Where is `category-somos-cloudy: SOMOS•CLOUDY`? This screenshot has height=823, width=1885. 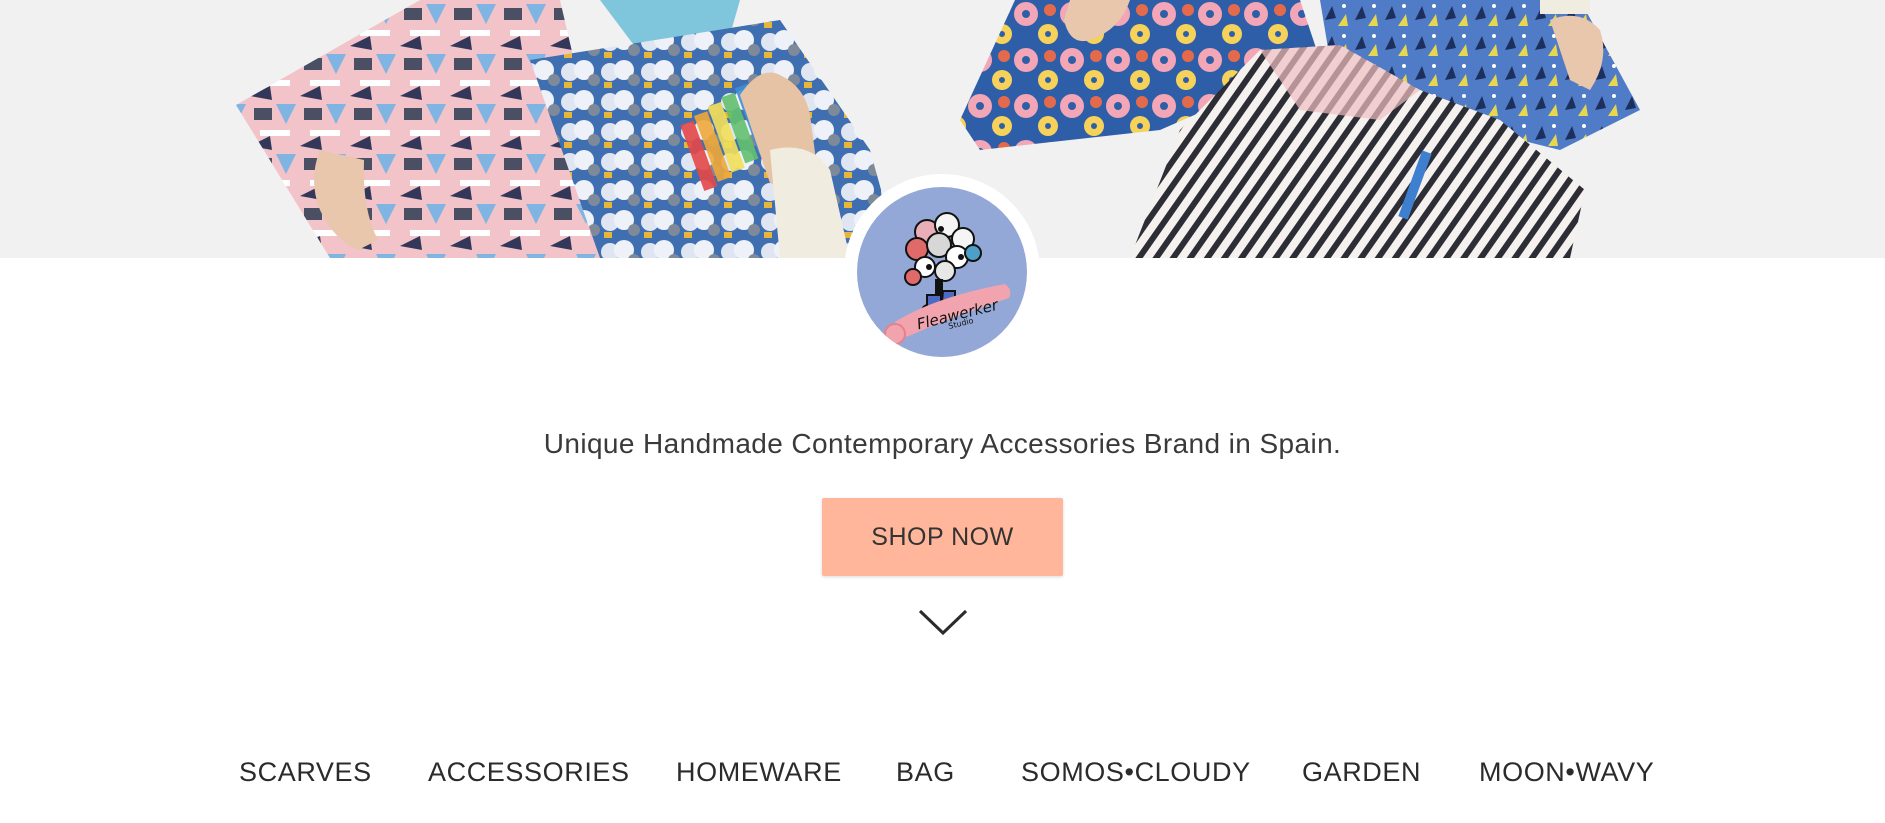
category-somos-cloudy: SOMOS•CLOUDY is located at coordinates (1136, 772).